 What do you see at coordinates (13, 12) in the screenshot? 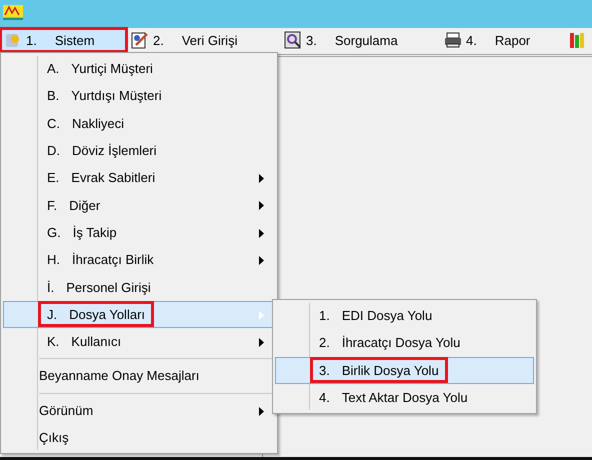
I see `app-icon` at bounding box center [13, 12].